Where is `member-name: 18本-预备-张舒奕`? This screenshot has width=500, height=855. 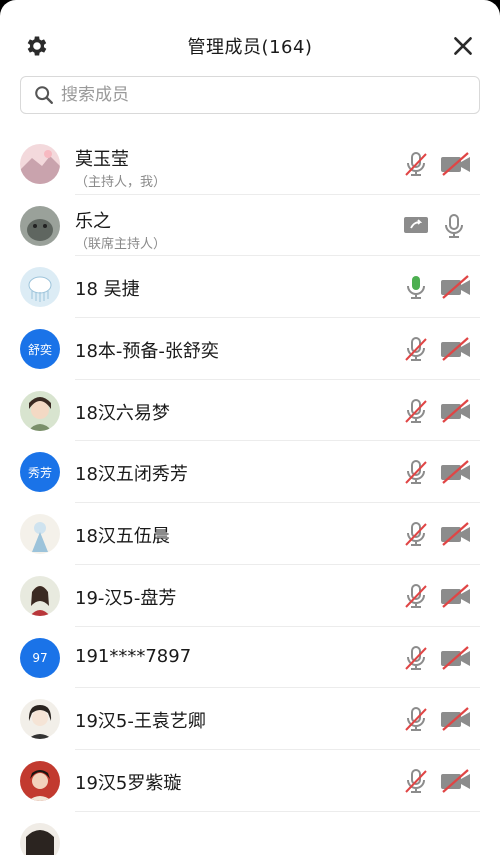 member-name: 18本-预备-张舒奕 is located at coordinates (147, 352).